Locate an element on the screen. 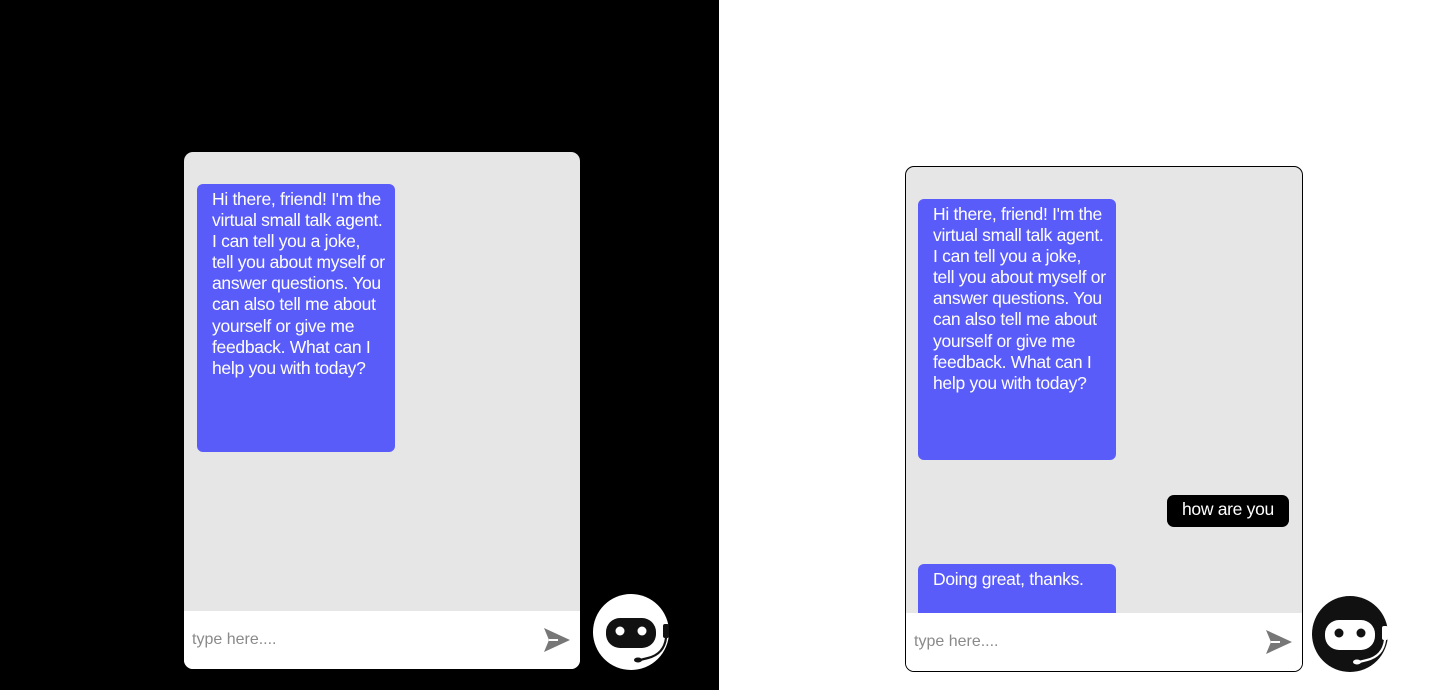 The image size is (1440, 690). bot-message: Doing great, thanks. is located at coordinates (1017, 588).